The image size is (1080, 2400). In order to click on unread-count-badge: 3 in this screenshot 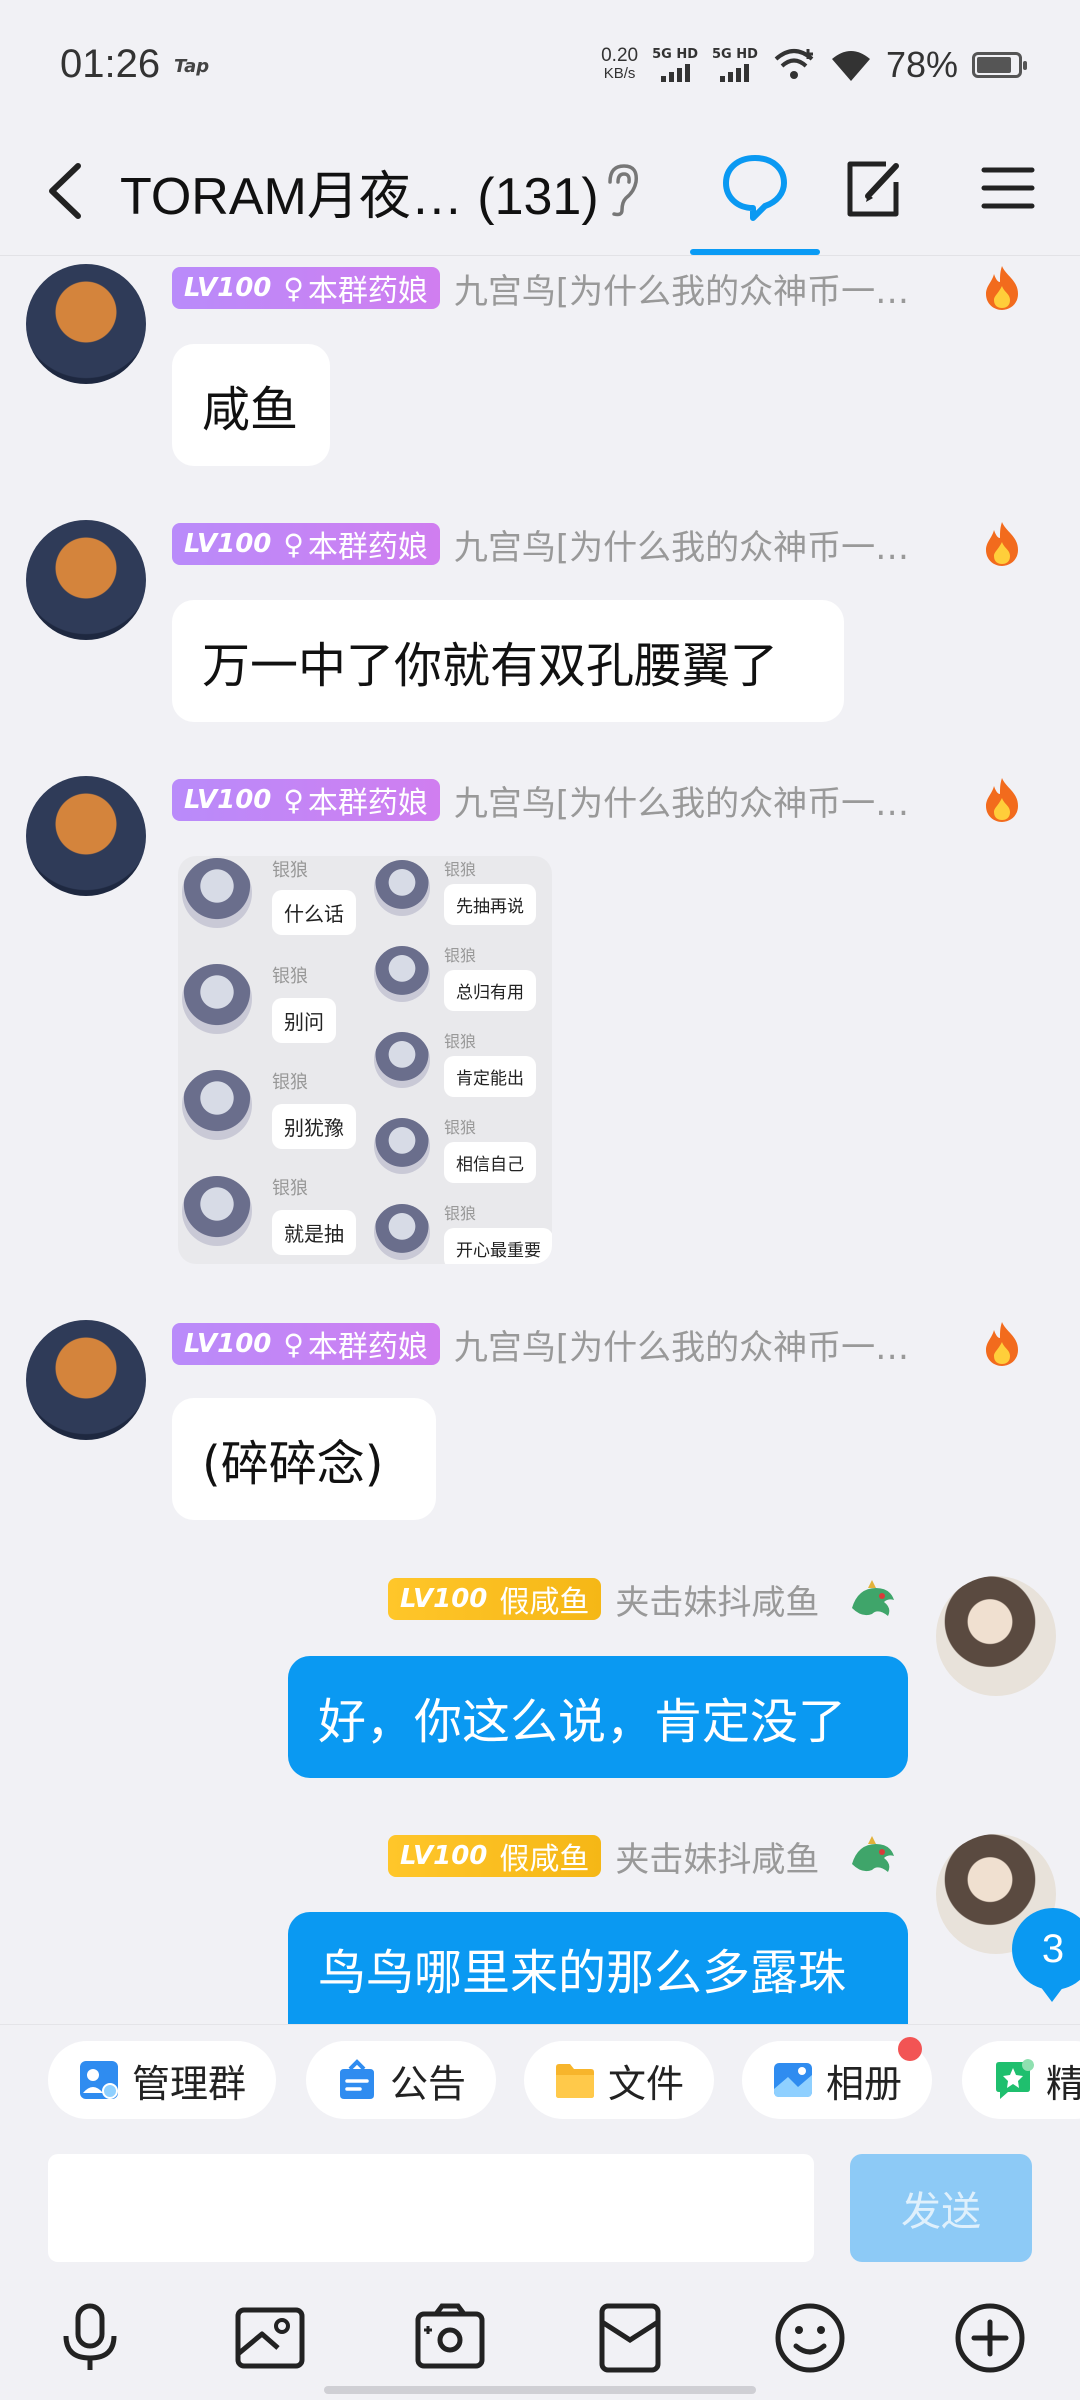, I will do `click(1046, 1955)`.